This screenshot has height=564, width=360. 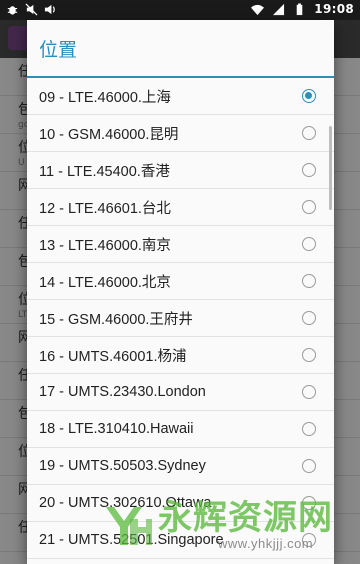 I want to click on status-bar: 19:08, so click(x=180, y=10).